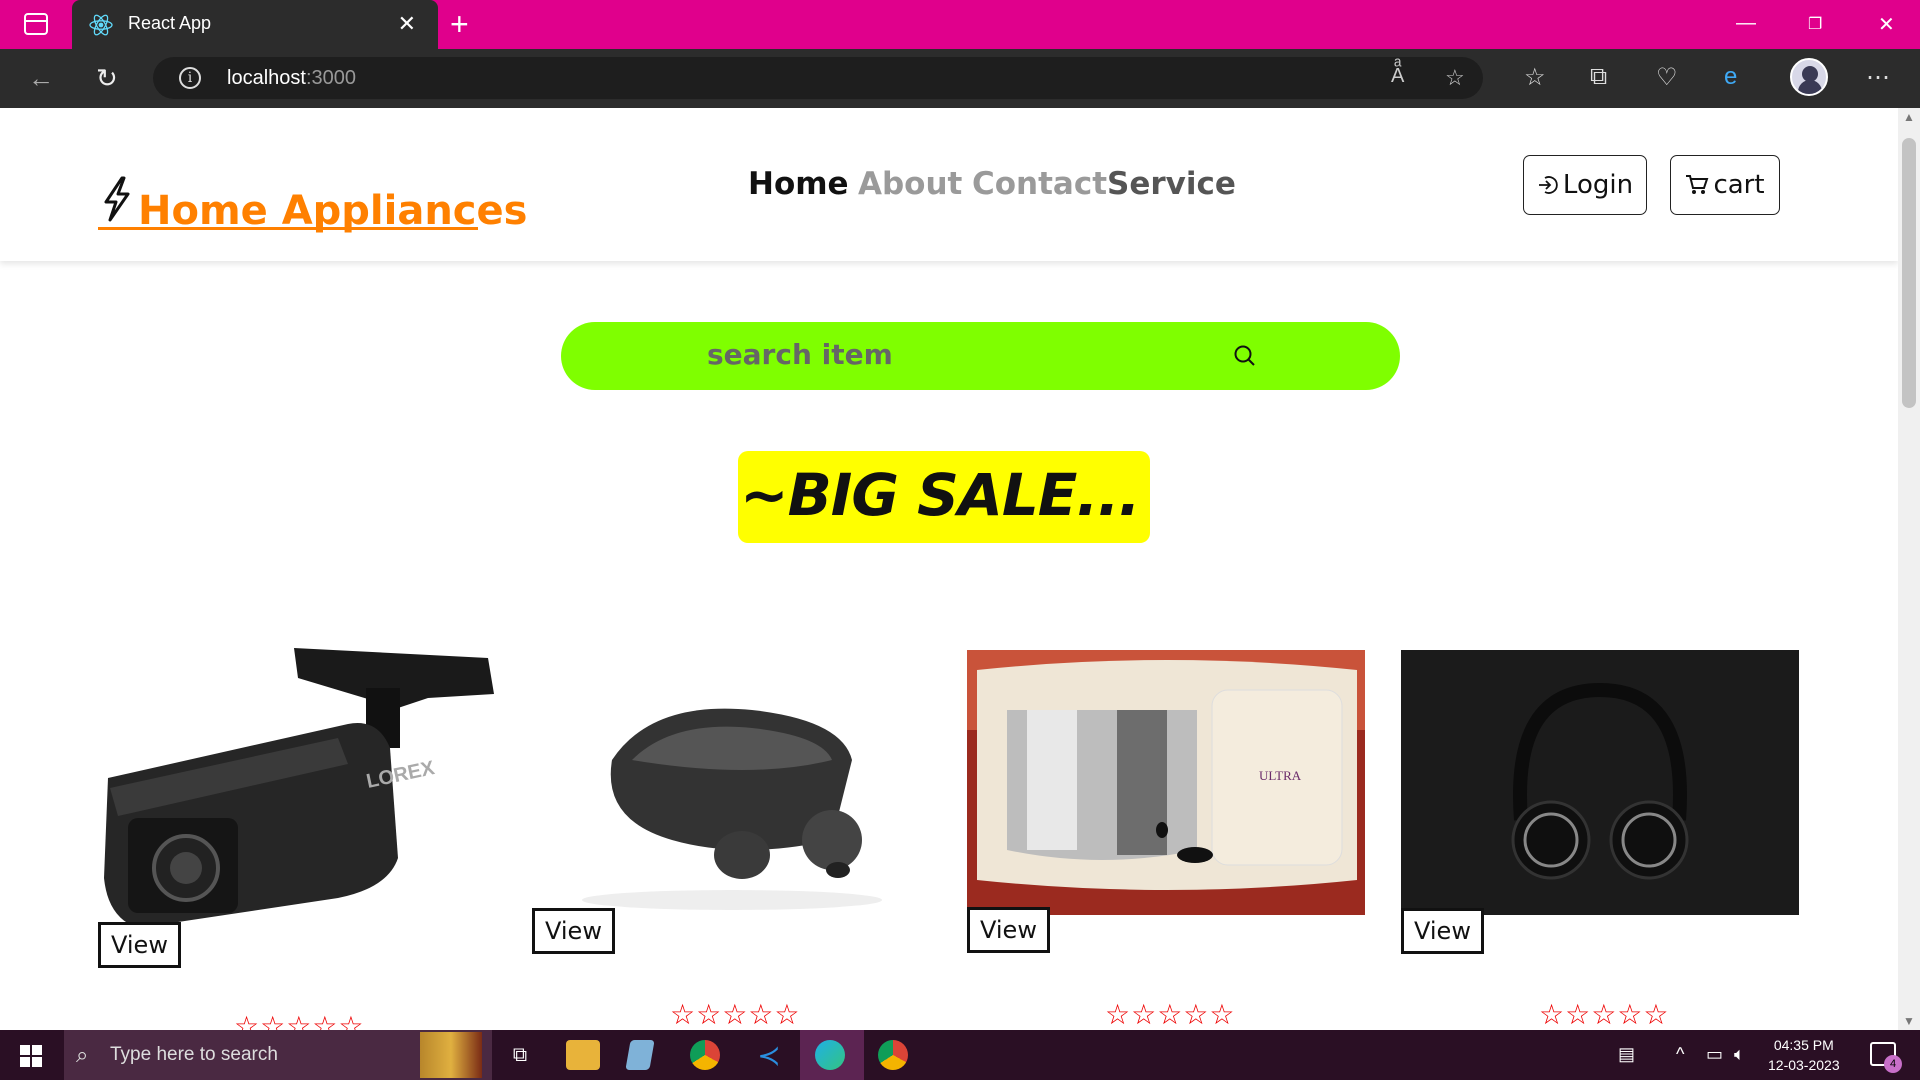 This screenshot has width=1920, height=1080. I want to click on cart-label: cart, so click(1739, 185).